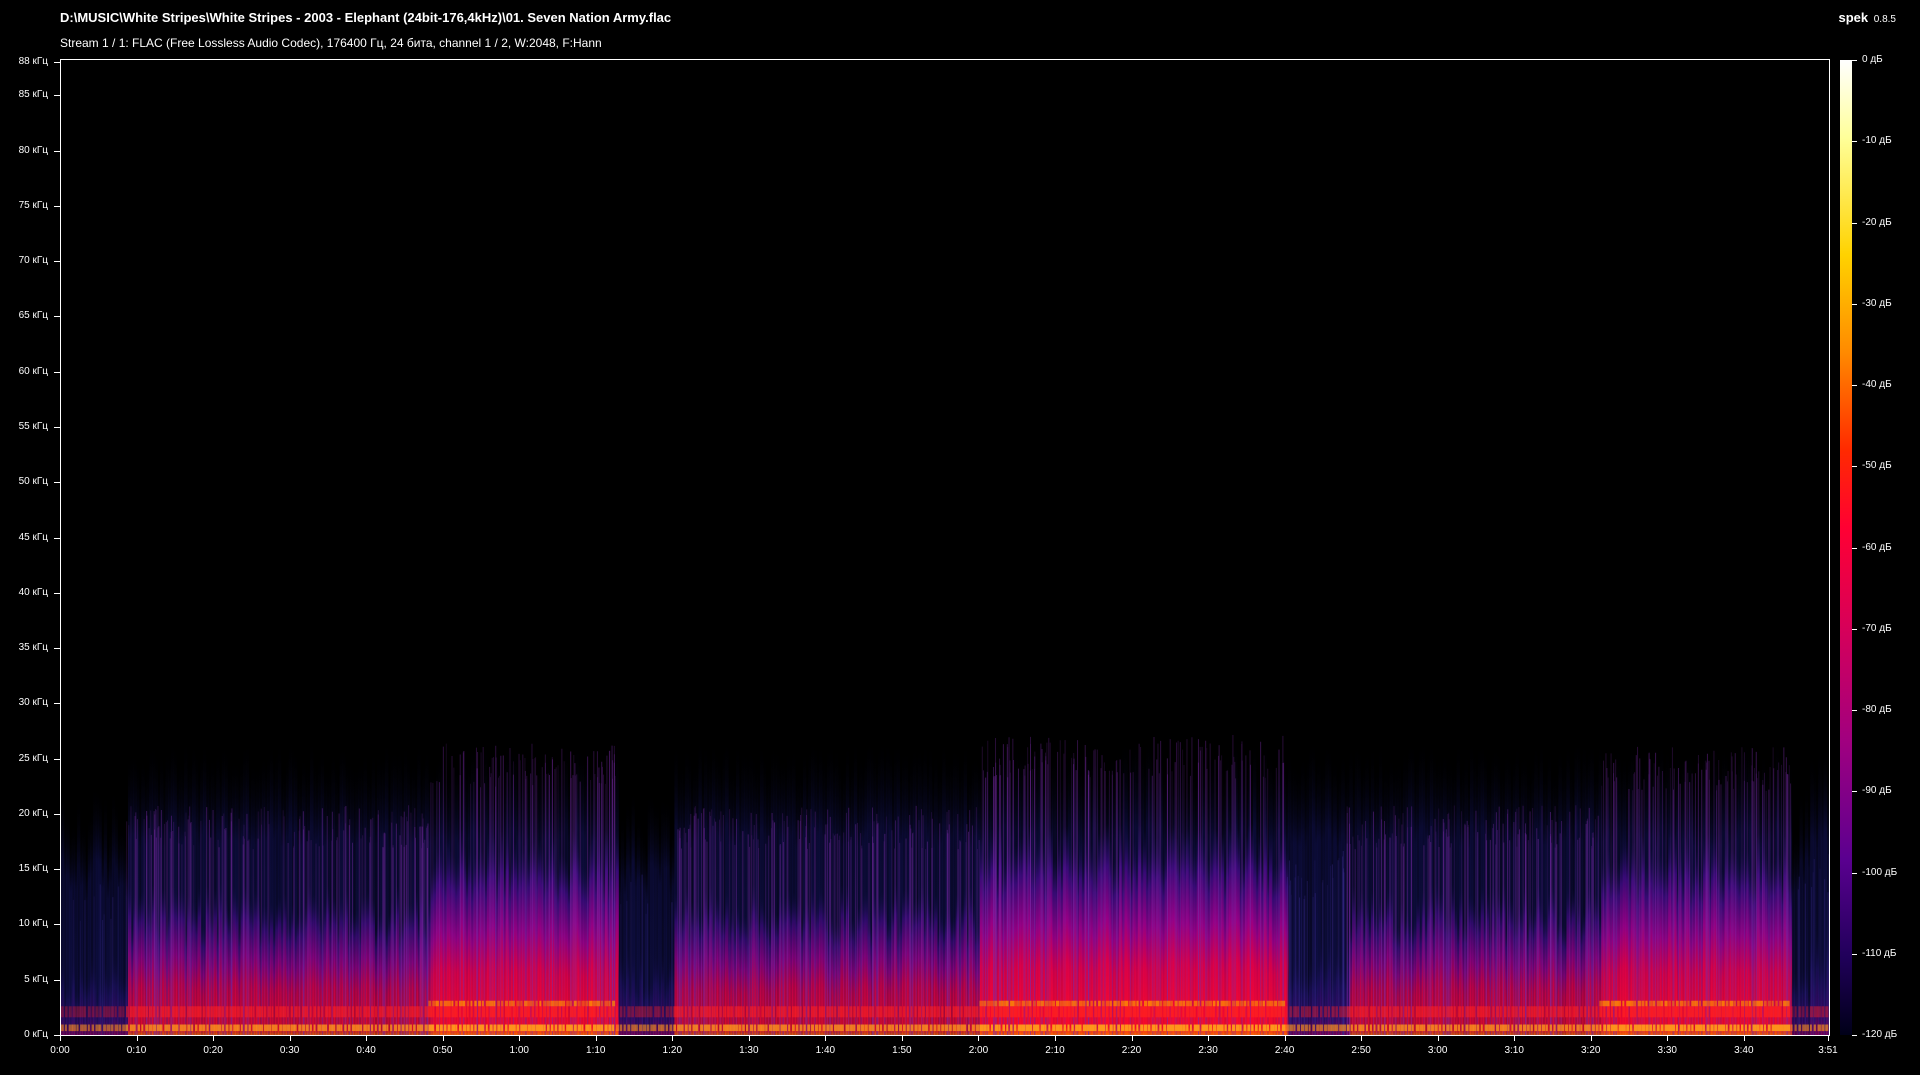 The image size is (1920, 1075). Describe the element at coordinates (36, 979) in the screenshot. I see `freq-tick-label: 5 кГц` at that location.